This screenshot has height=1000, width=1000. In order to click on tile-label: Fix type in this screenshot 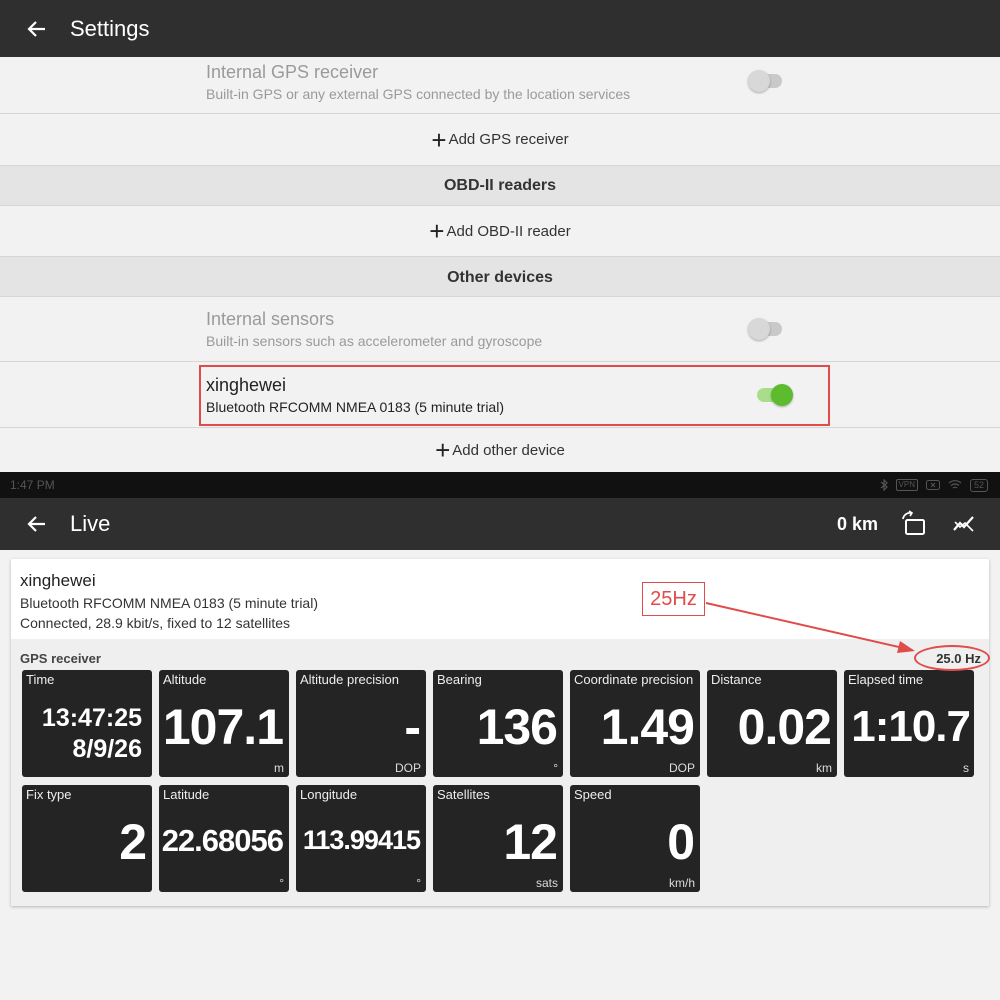, I will do `click(49, 794)`.